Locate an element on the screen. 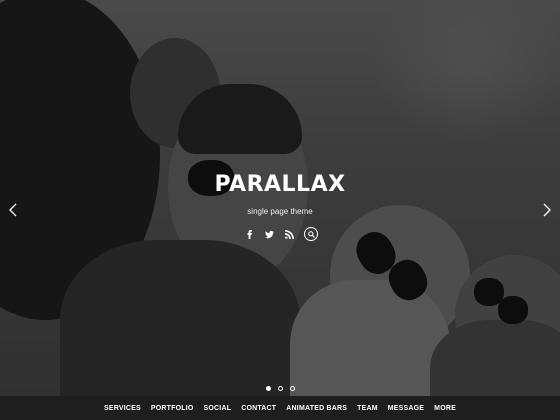 This screenshot has width=560, height=420. social-links is located at coordinates (280, 234).